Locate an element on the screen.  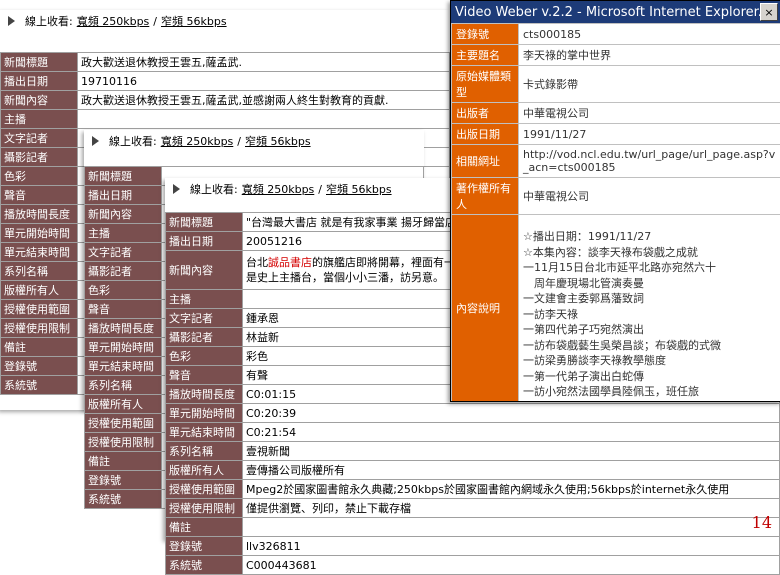
field-label: 相關網址 is located at coordinates (485, 161).